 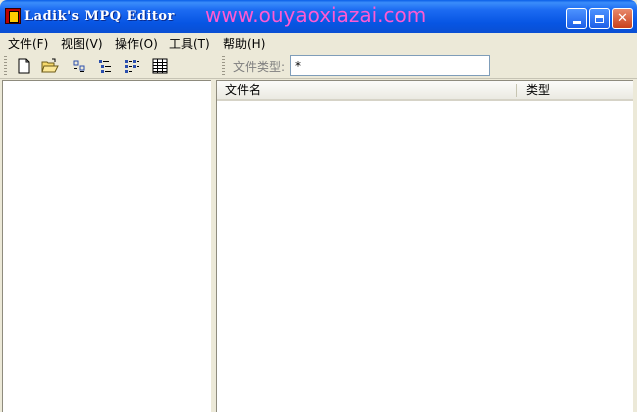 What do you see at coordinates (189, 43) in the screenshot?
I see `menu-tools: 工具(T)` at bounding box center [189, 43].